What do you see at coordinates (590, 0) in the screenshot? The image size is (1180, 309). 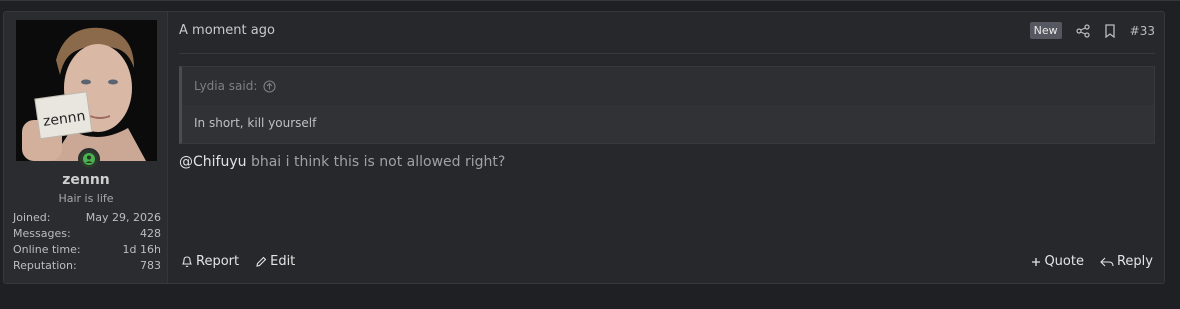 I see `top-divider` at bounding box center [590, 0].